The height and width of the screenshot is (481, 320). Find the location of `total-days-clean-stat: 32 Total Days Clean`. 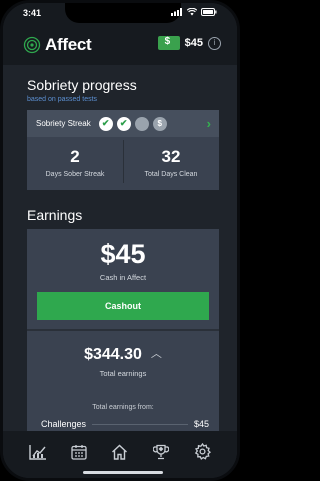

total-days-clean-stat: 32 Total Days Clean is located at coordinates (171, 161).